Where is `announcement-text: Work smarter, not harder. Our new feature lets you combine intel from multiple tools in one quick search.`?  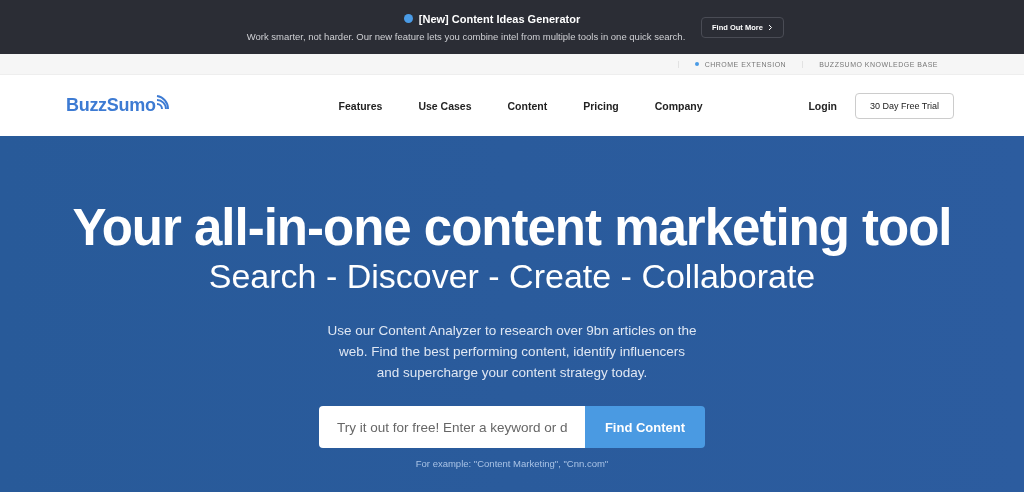
announcement-text: Work smarter, not harder. Our new feature lets you combine intel from multiple tools in one quick search. is located at coordinates (466, 36).